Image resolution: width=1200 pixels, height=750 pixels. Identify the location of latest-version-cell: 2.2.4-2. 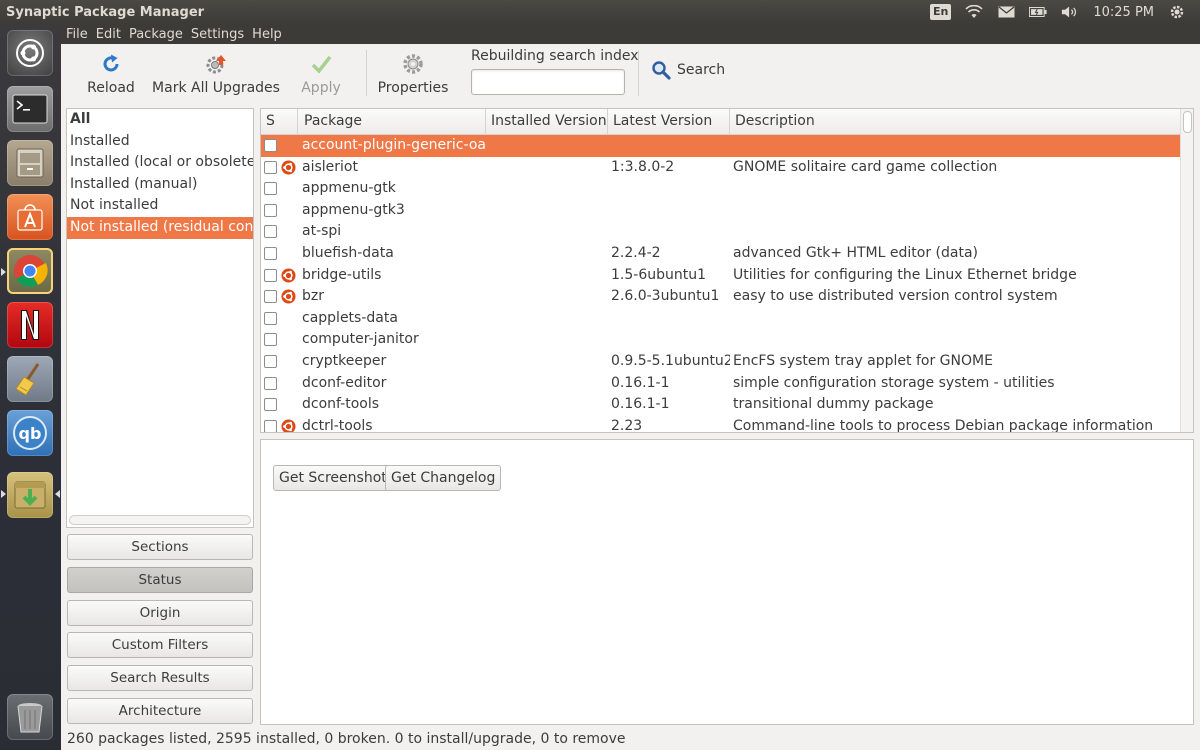
(636, 253).